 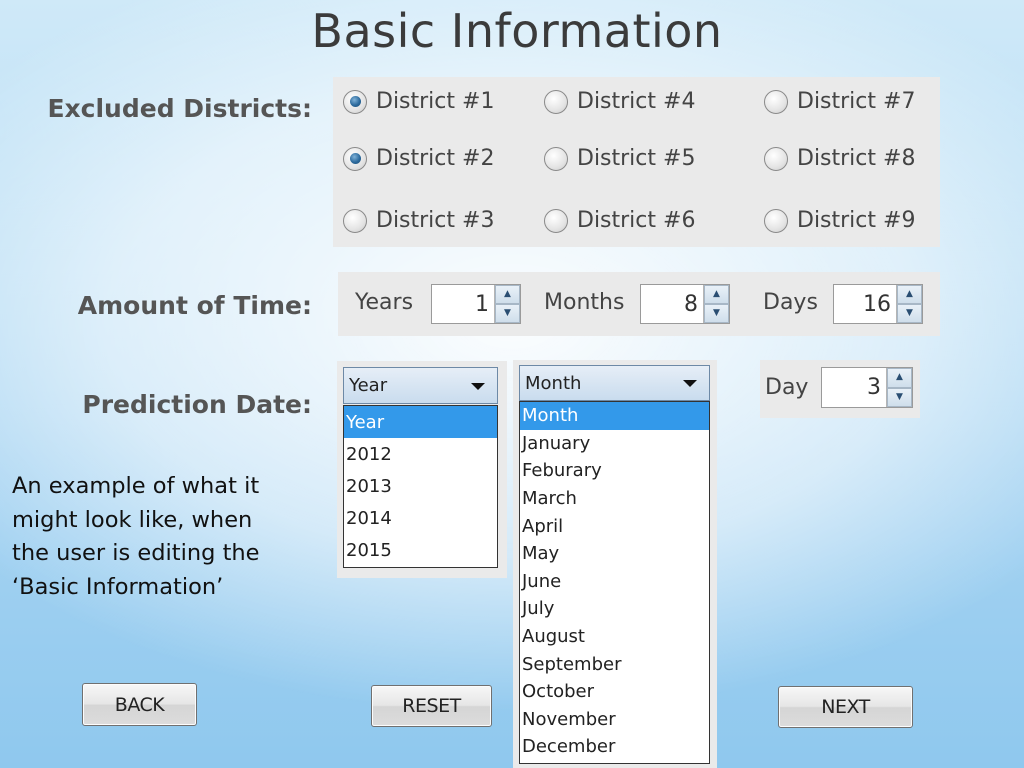 I want to click on days-stepper: 16 ▲ ▼, so click(x=878, y=304).